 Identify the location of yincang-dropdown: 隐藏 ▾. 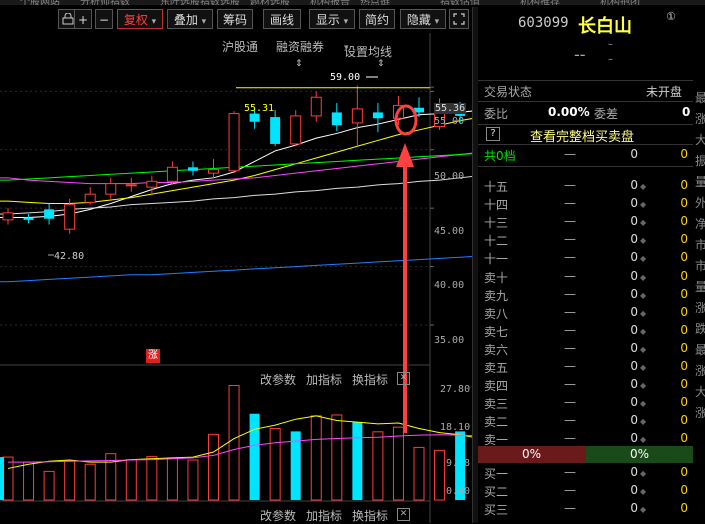
(423, 19).